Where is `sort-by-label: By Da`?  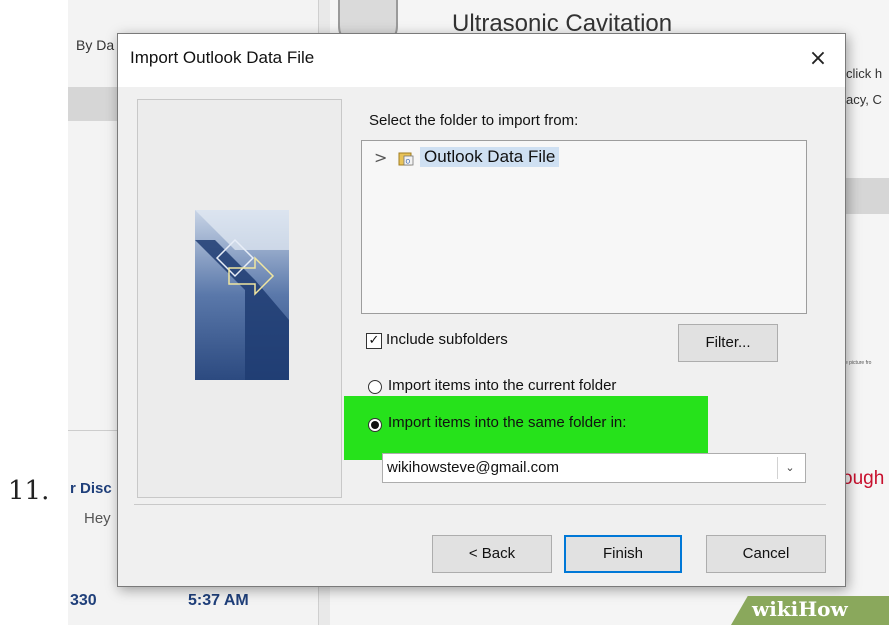 sort-by-label: By Da is located at coordinates (95, 45).